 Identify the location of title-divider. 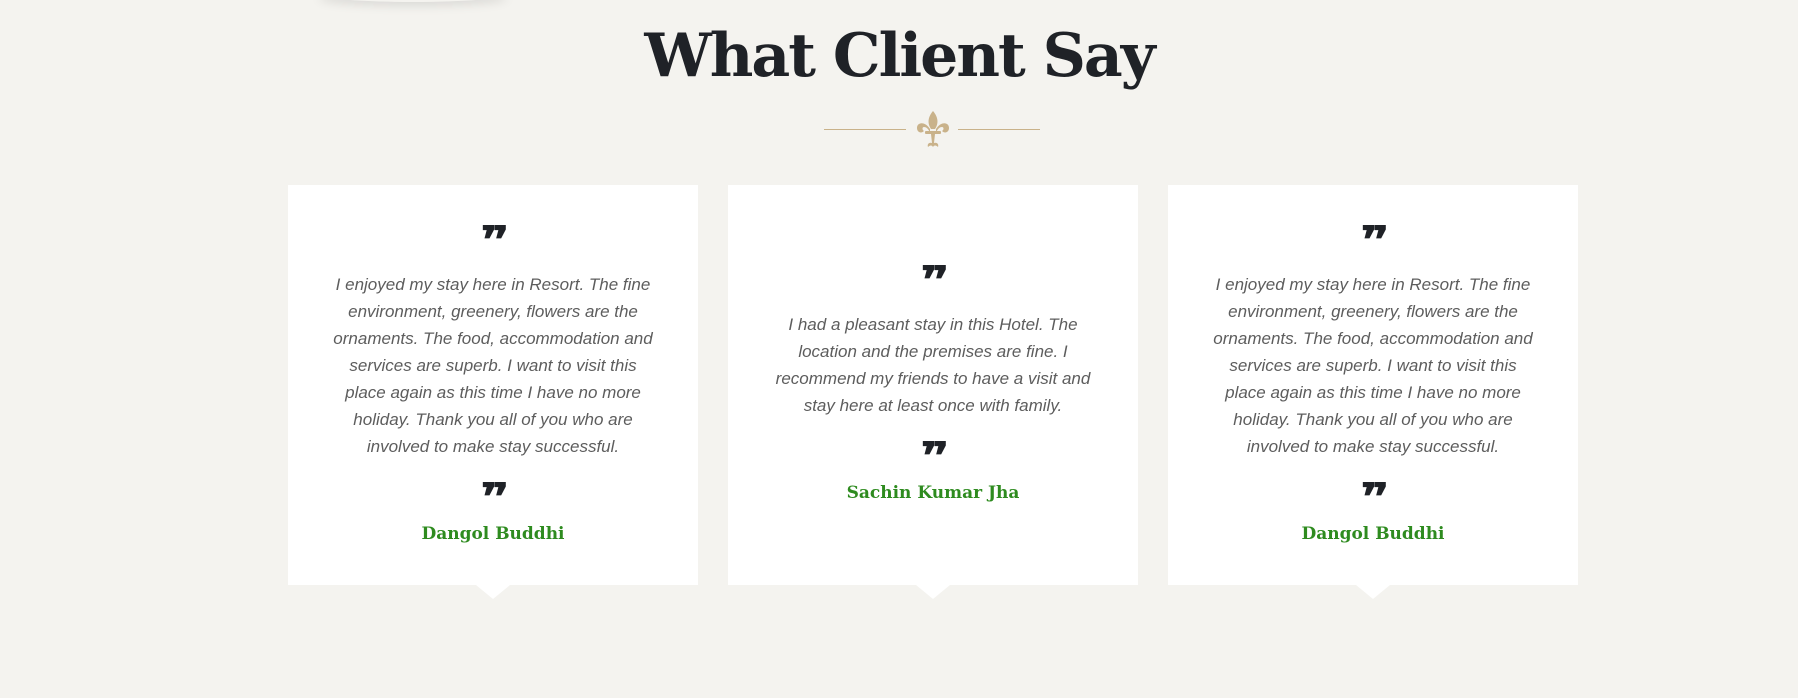
(899, 129).